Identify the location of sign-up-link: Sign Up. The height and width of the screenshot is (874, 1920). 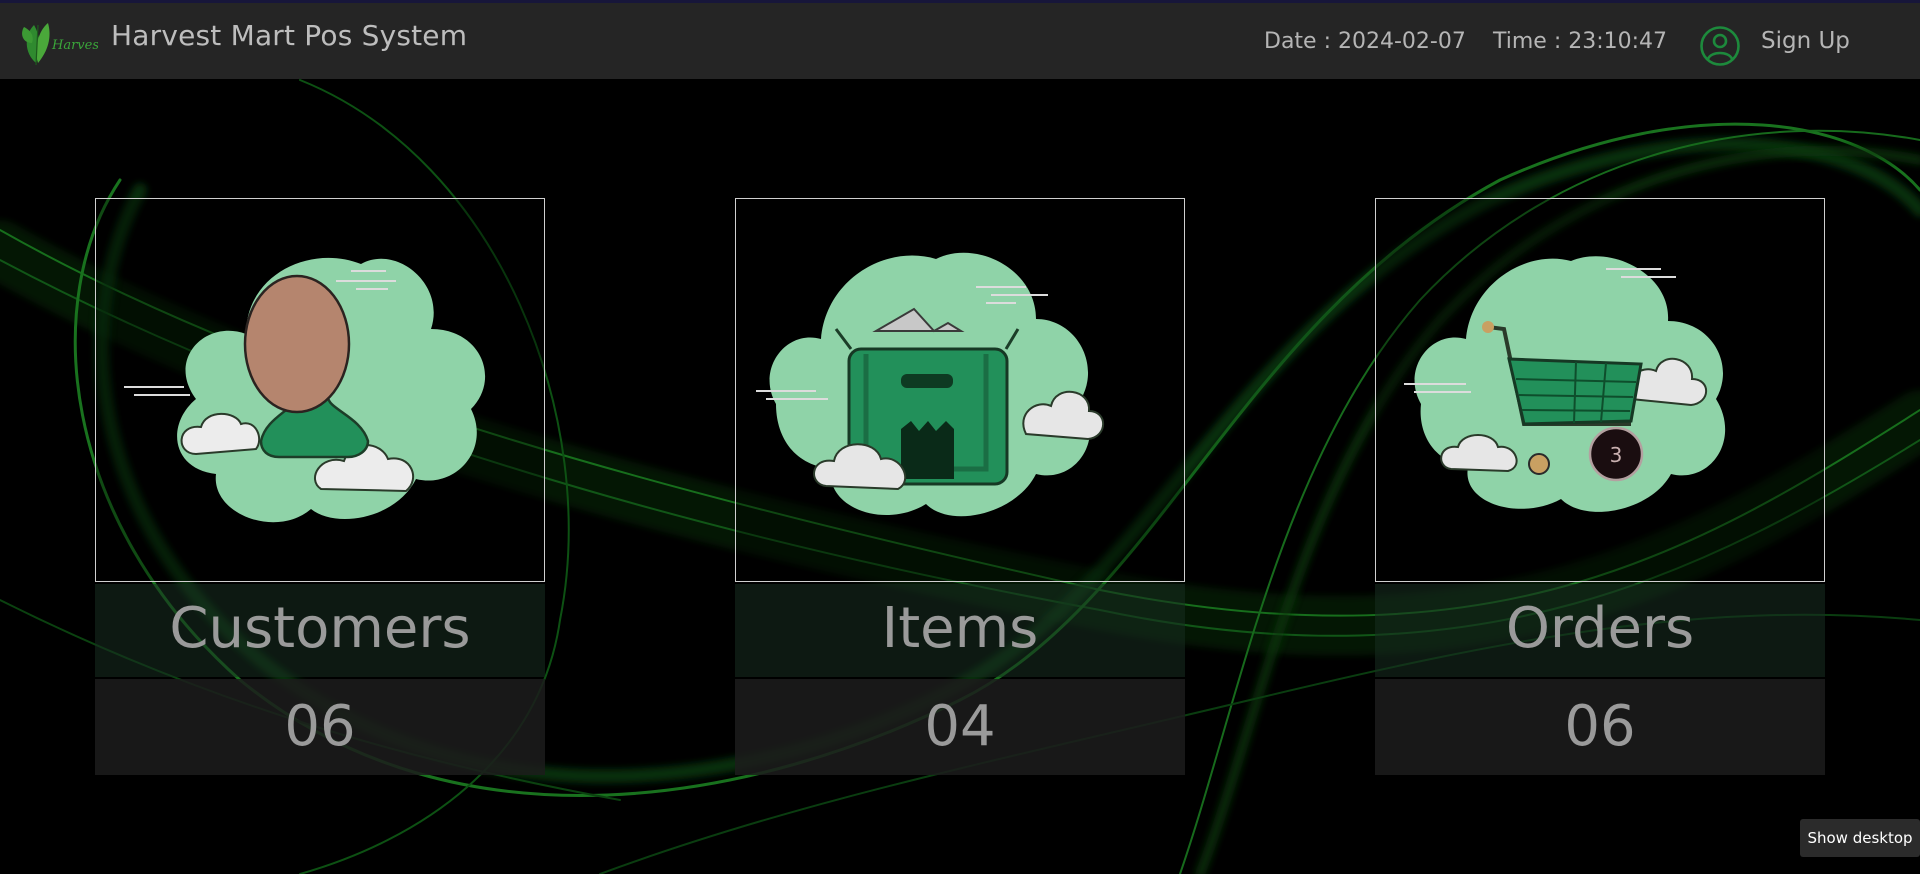
(1805, 41).